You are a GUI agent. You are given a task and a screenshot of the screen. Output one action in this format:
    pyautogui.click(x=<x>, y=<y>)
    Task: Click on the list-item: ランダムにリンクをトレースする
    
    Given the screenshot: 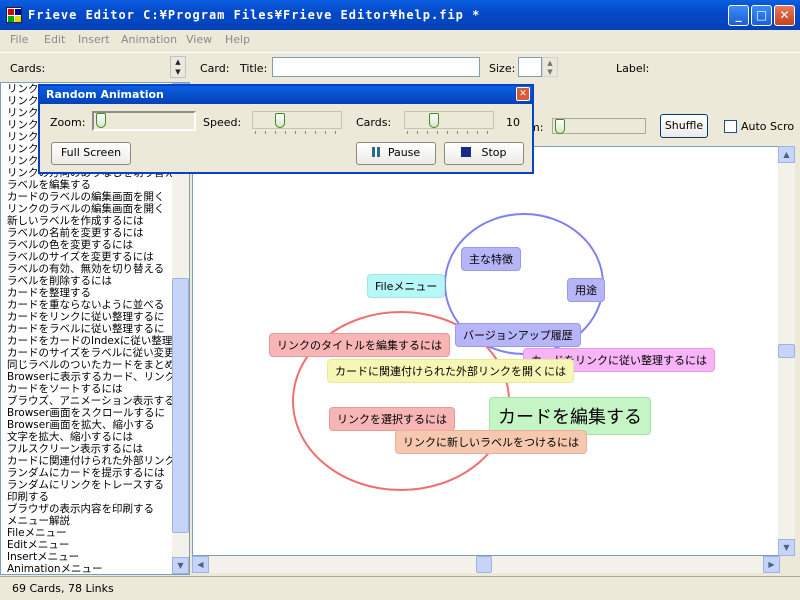 What is the action you would take?
    pyautogui.click(x=87, y=485)
    